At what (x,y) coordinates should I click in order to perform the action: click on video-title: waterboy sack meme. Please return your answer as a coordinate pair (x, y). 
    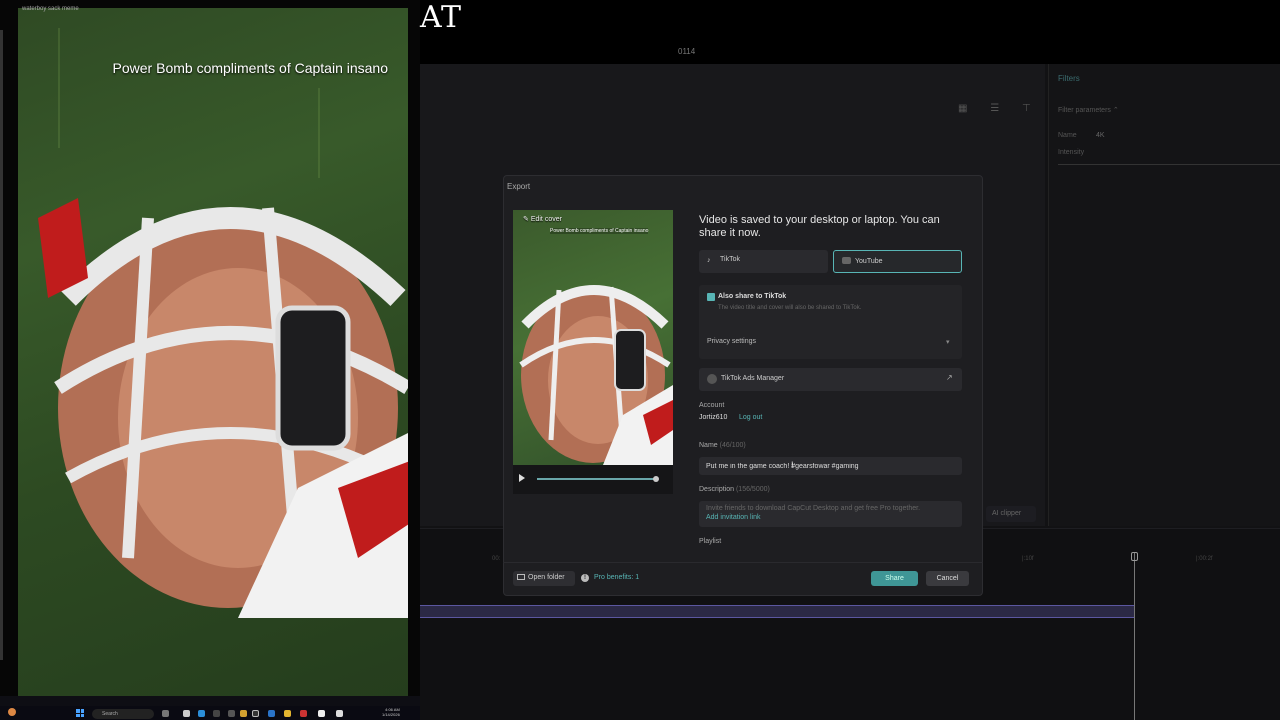
    Looking at the image, I should click on (50, 9).